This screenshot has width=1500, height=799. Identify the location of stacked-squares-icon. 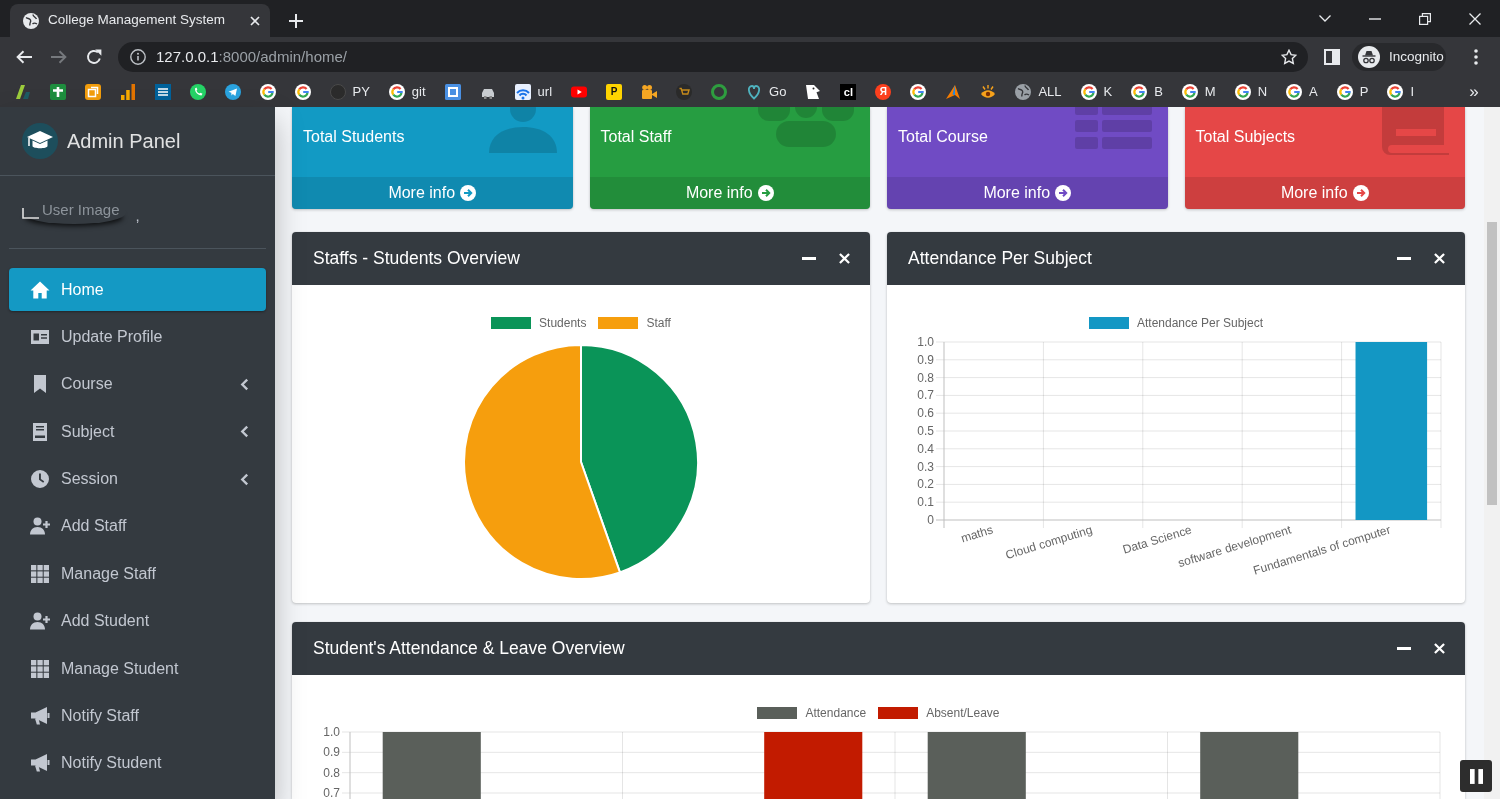
(92, 92).